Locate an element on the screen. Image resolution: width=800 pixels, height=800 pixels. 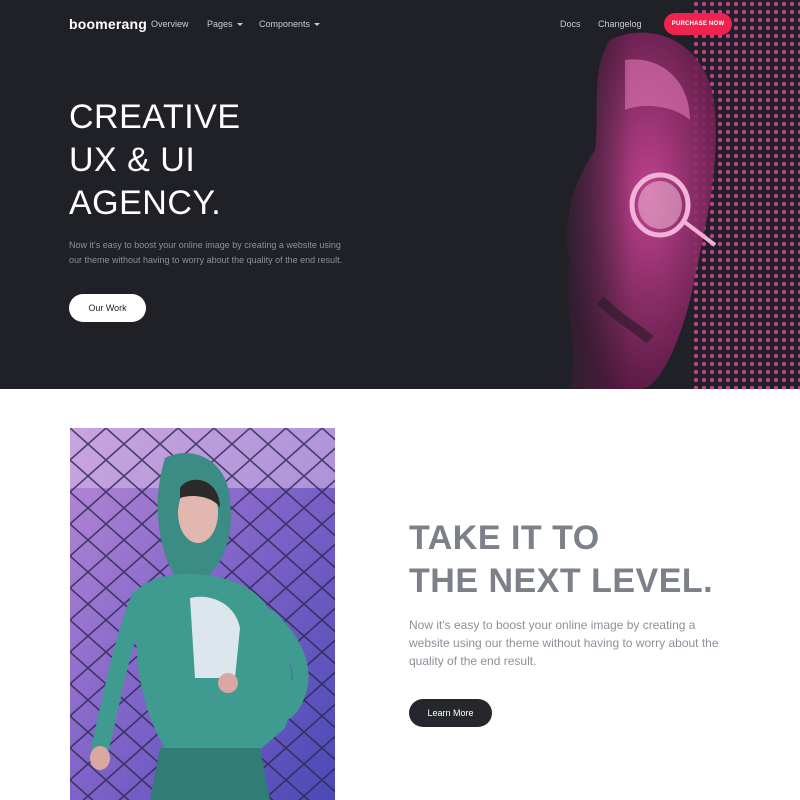
purchase-now-button: PURCHASE NOW is located at coordinates (698, 24).